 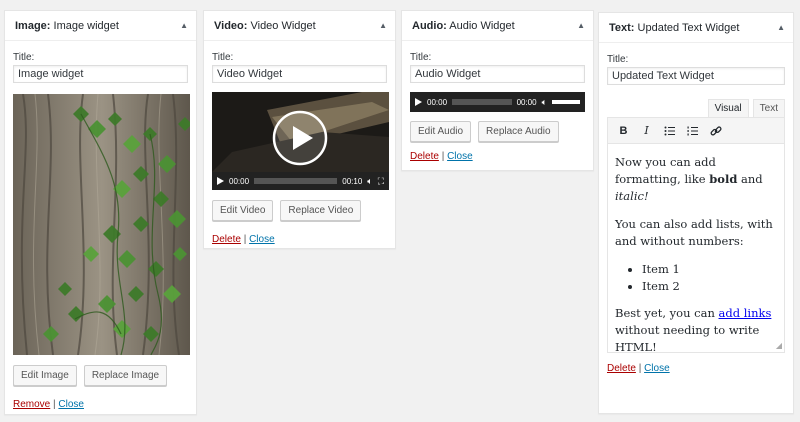 I want to click on replace-image-button: Replace Image, so click(x=125, y=375).